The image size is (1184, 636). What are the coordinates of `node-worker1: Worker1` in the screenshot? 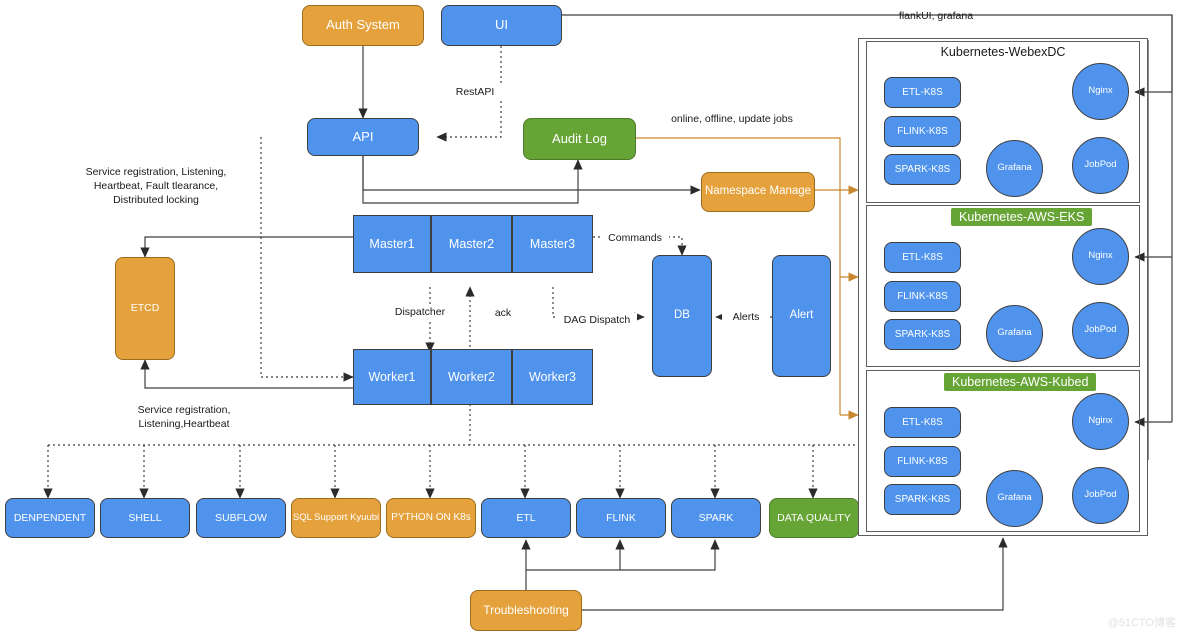 It's located at (392, 377).